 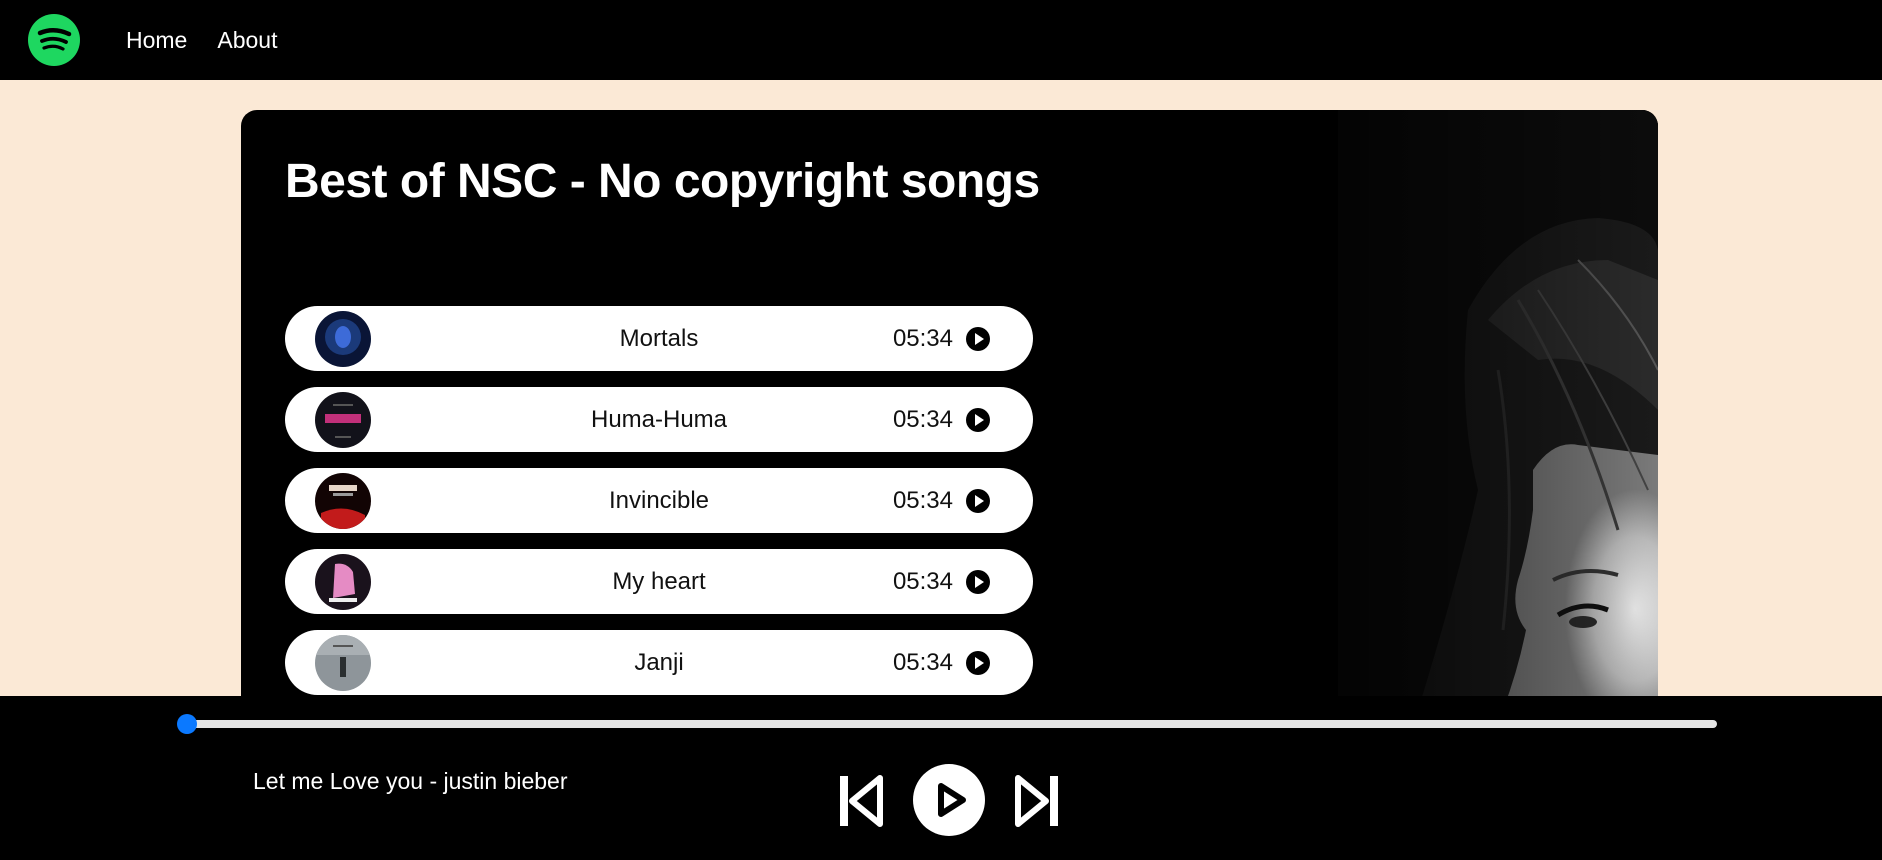 What do you see at coordinates (947, 724) in the screenshot?
I see `progress-slider` at bounding box center [947, 724].